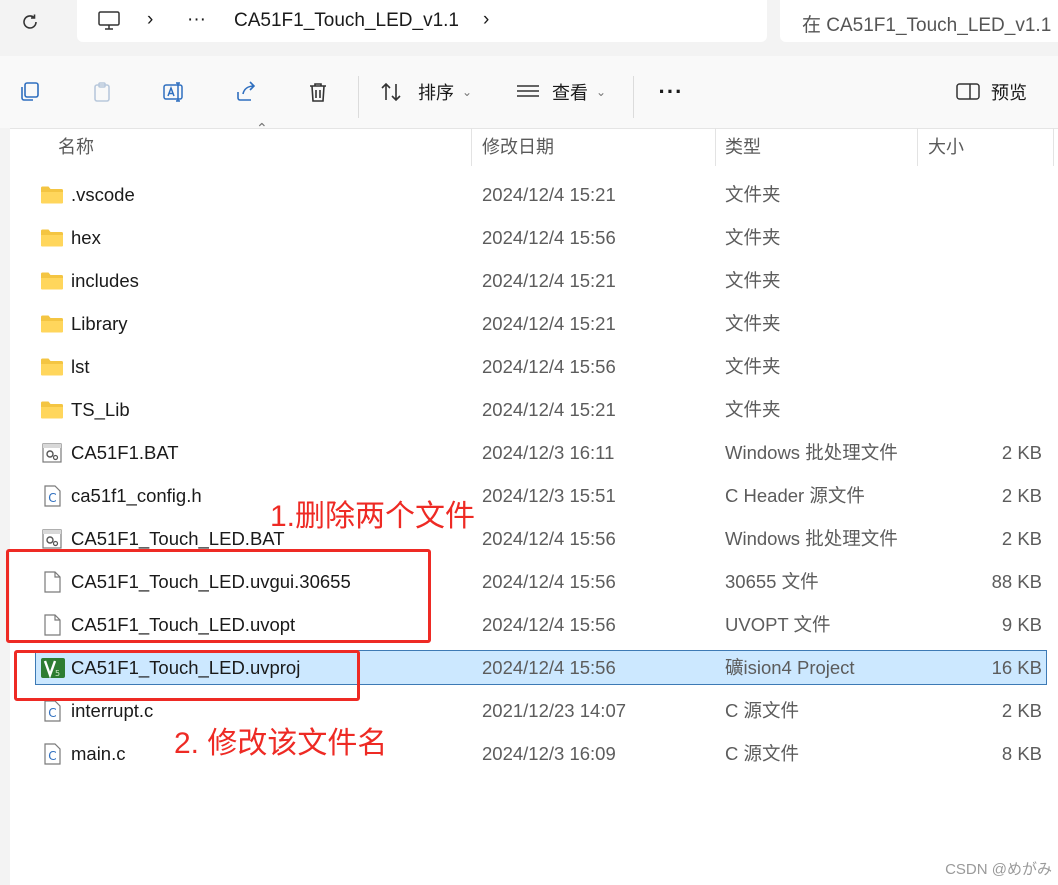  Describe the element at coordinates (529, 369) in the screenshot. I see `file-row: lst 2024/12/4 15:56 文件夹` at that location.